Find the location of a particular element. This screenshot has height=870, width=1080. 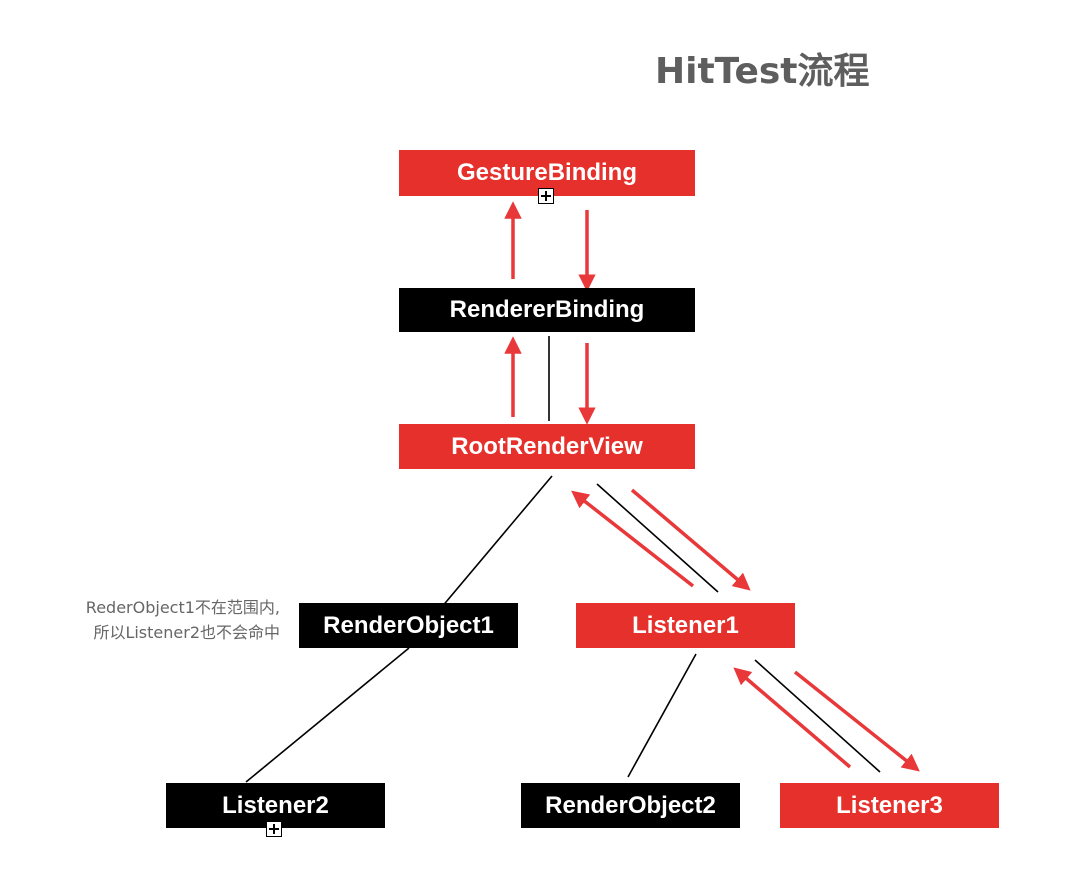

node-root-render-view: RootRenderView is located at coordinates (547, 446).